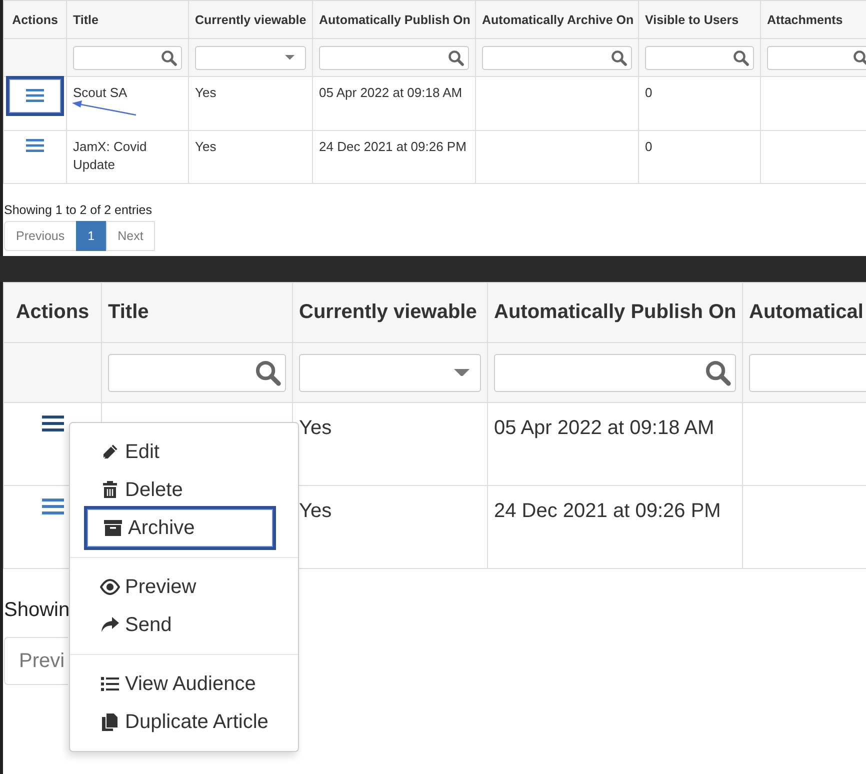 The height and width of the screenshot is (774, 866). What do you see at coordinates (184, 490) in the screenshot?
I see `menu-item: Delete` at bounding box center [184, 490].